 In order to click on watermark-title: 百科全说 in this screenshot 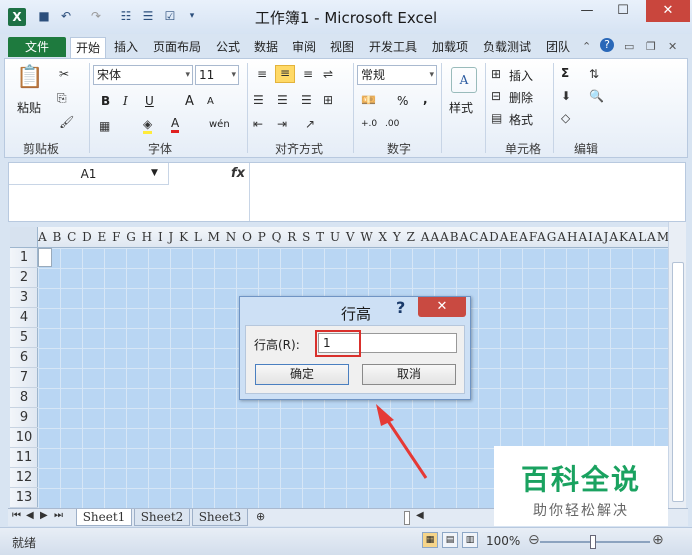, I will do `click(580, 479)`.